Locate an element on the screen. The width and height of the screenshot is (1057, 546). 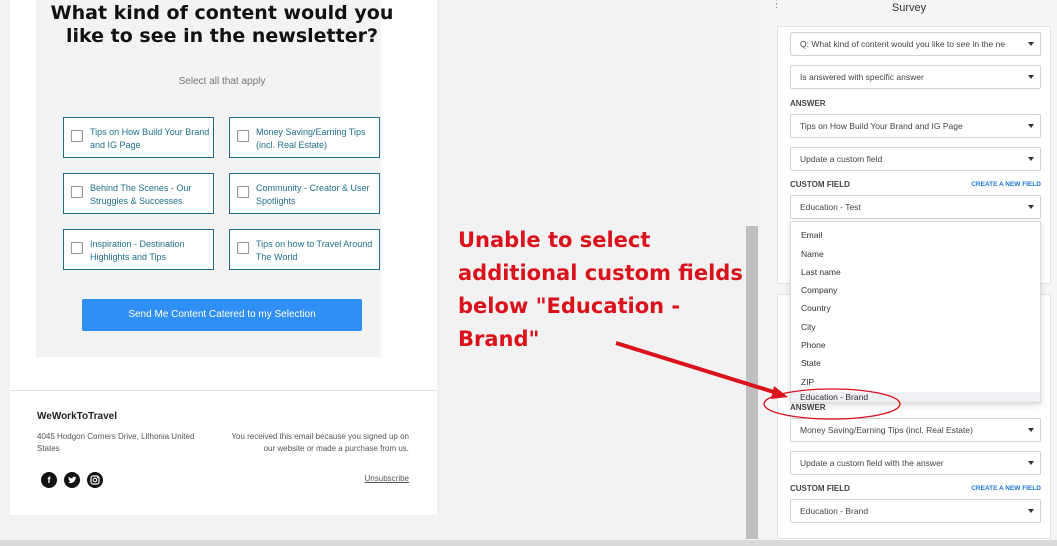
annotation-overlay is located at coordinates (758, 380).